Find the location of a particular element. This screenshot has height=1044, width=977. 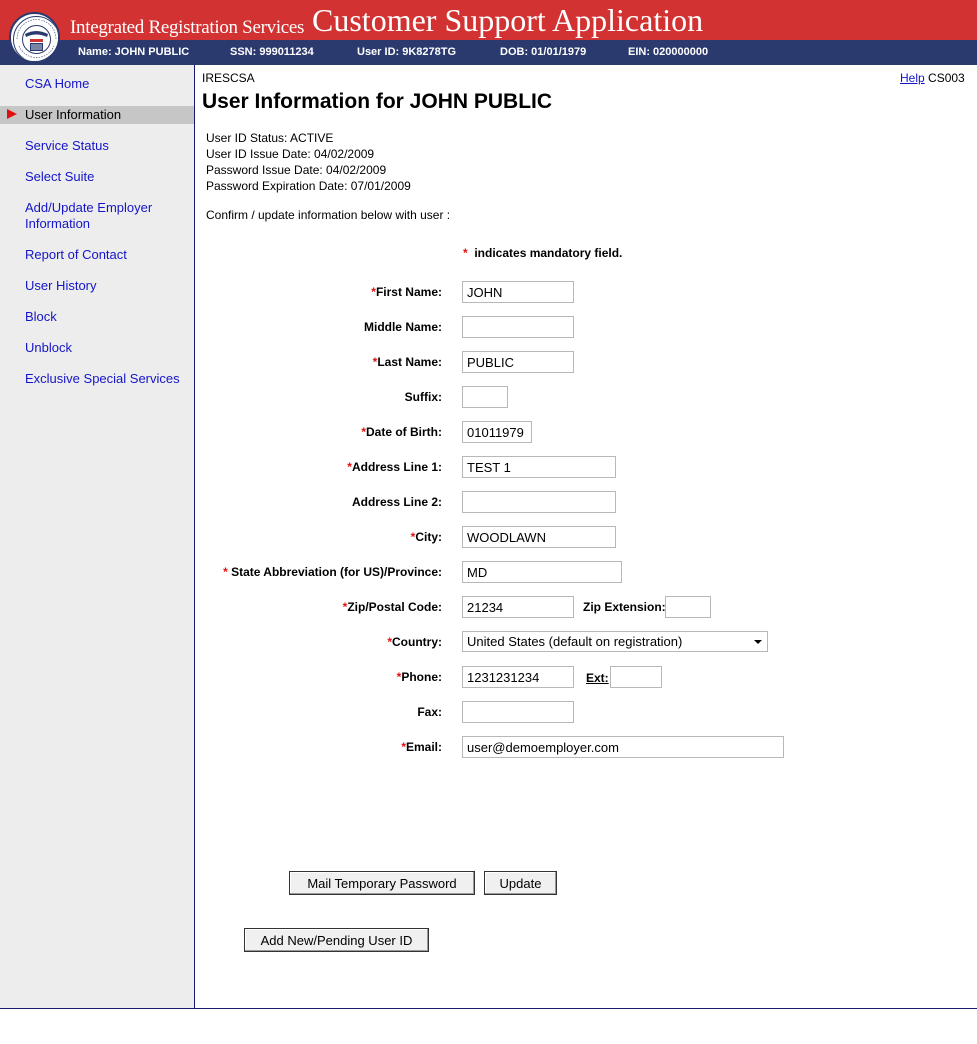

phone-field is located at coordinates (518, 677).